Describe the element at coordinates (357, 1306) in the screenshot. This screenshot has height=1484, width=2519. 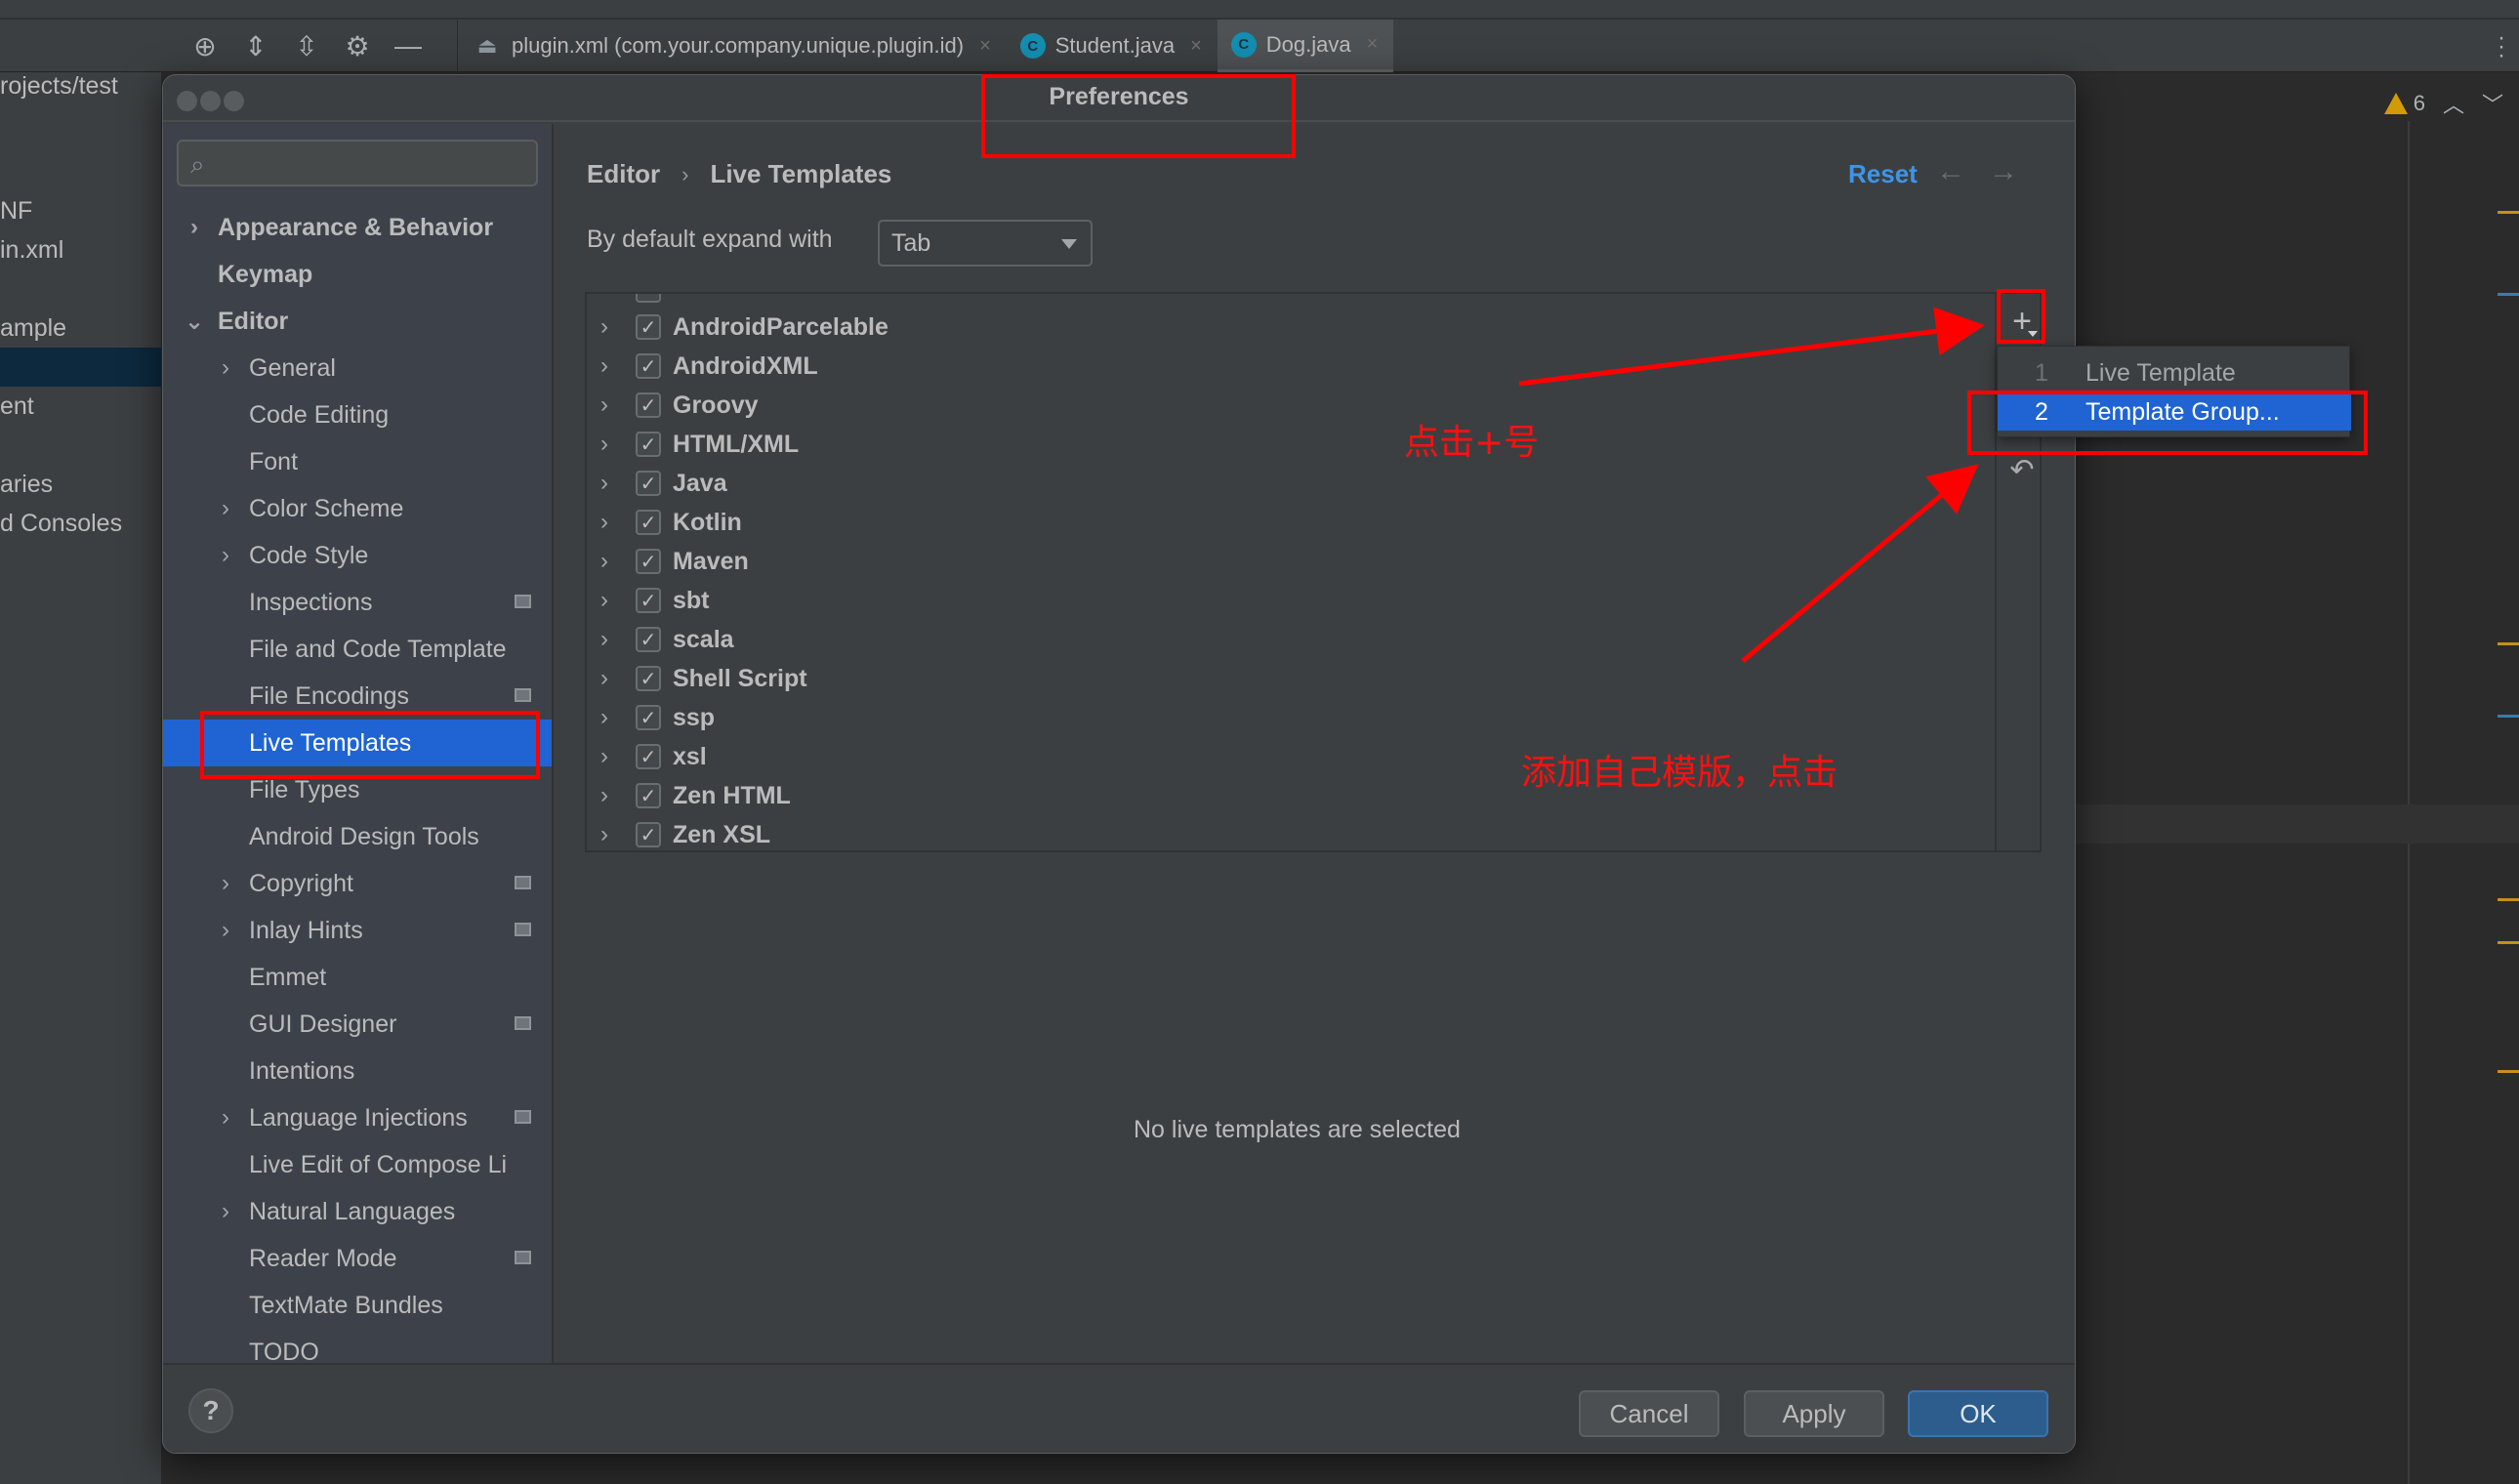
I see `sidebar-item-textmate-bundles: TextMate Bundles` at that location.